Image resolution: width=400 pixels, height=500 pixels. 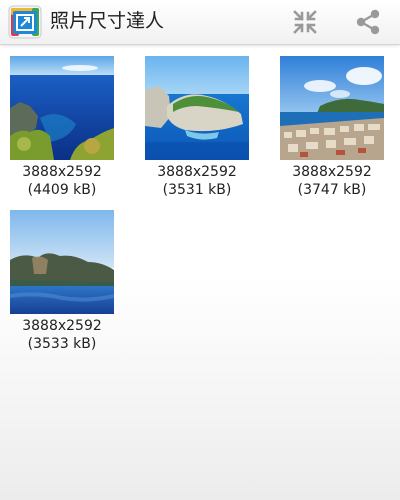 What do you see at coordinates (200, 22) in the screenshot?
I see `action-bar: 照片尺寸達人` at bounding box center [200, 22].